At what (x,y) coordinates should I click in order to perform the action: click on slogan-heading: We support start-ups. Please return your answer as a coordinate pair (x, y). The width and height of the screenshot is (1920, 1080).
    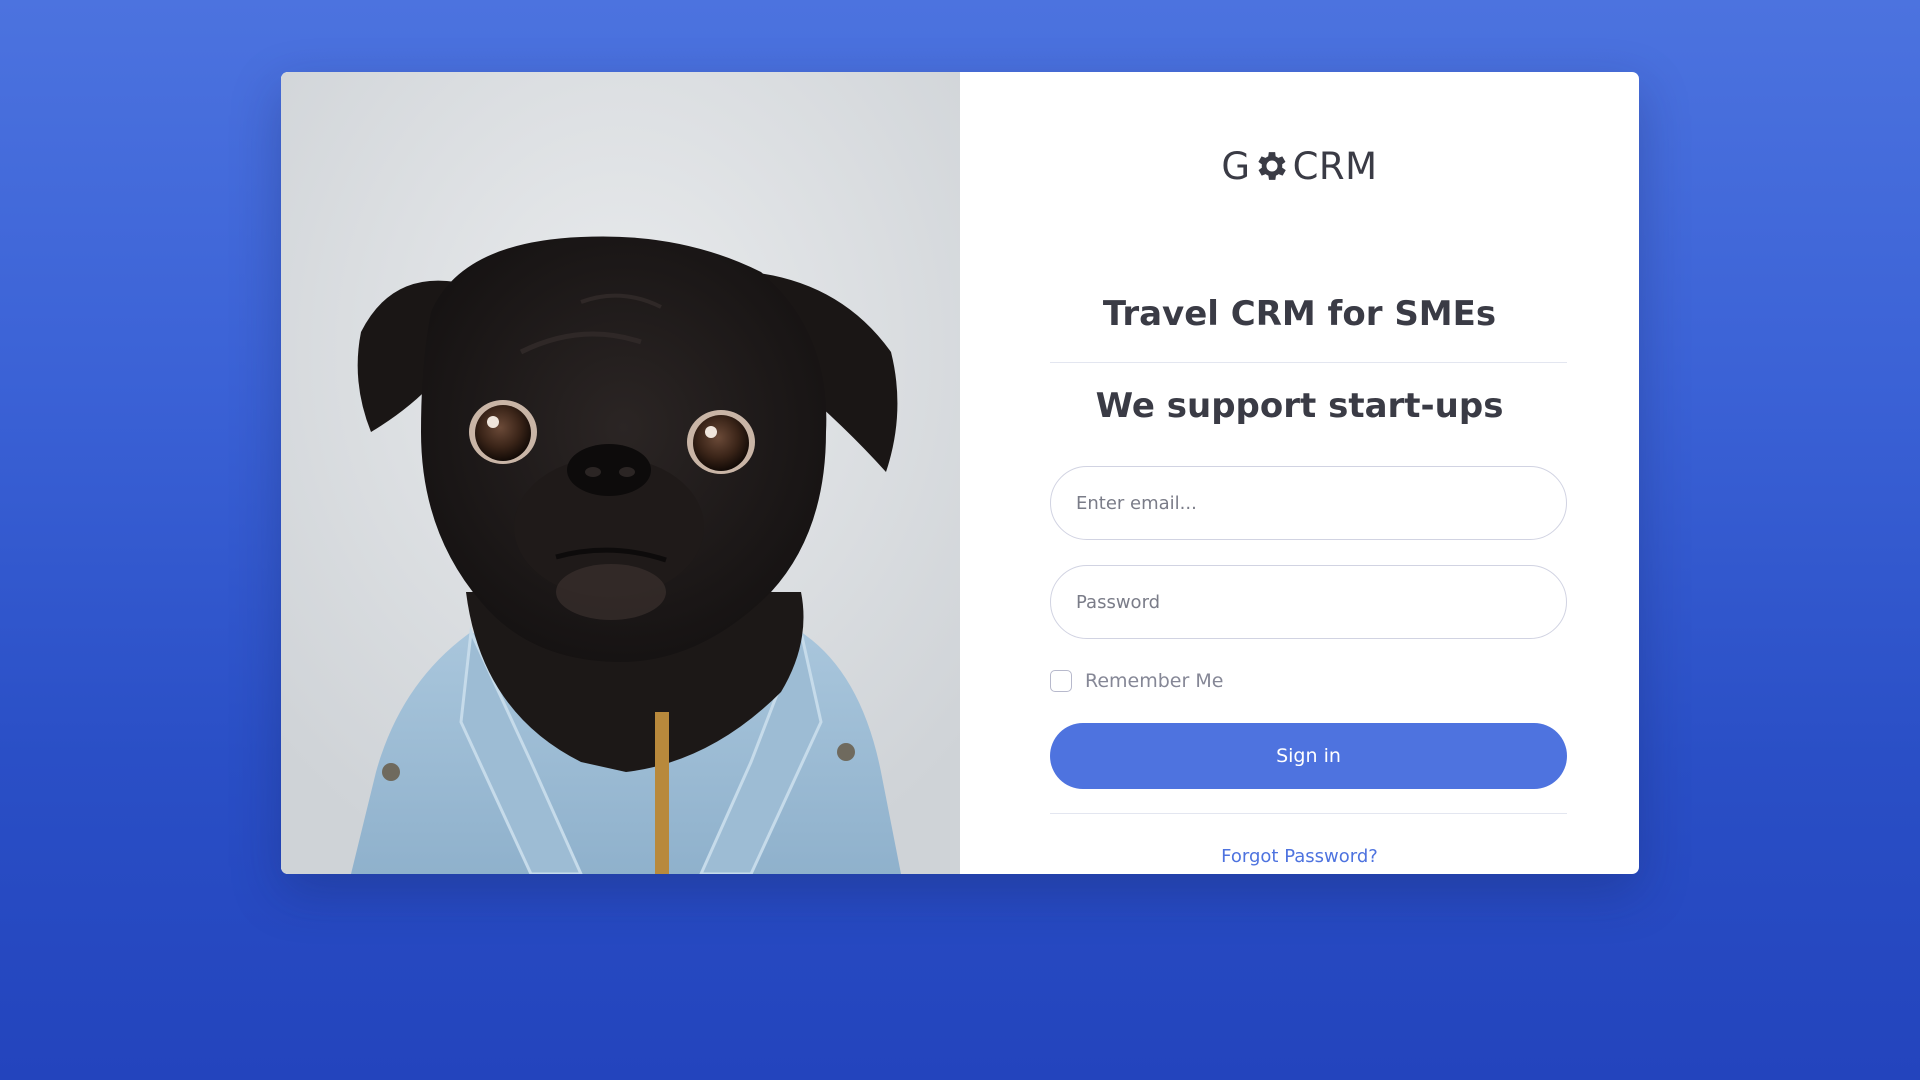
    Looking at the image, I should click on (1299, 406).